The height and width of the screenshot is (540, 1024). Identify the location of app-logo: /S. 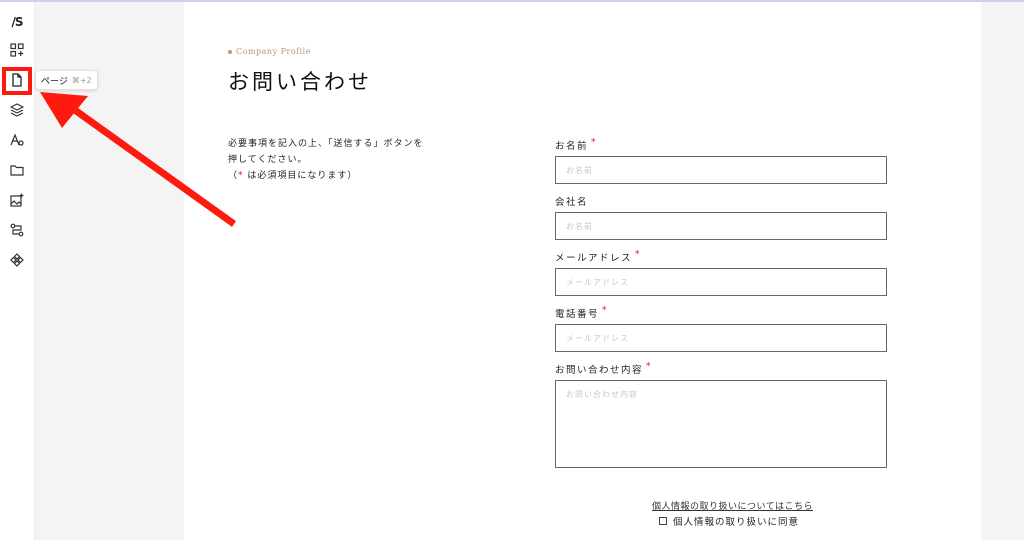
(17, 22).